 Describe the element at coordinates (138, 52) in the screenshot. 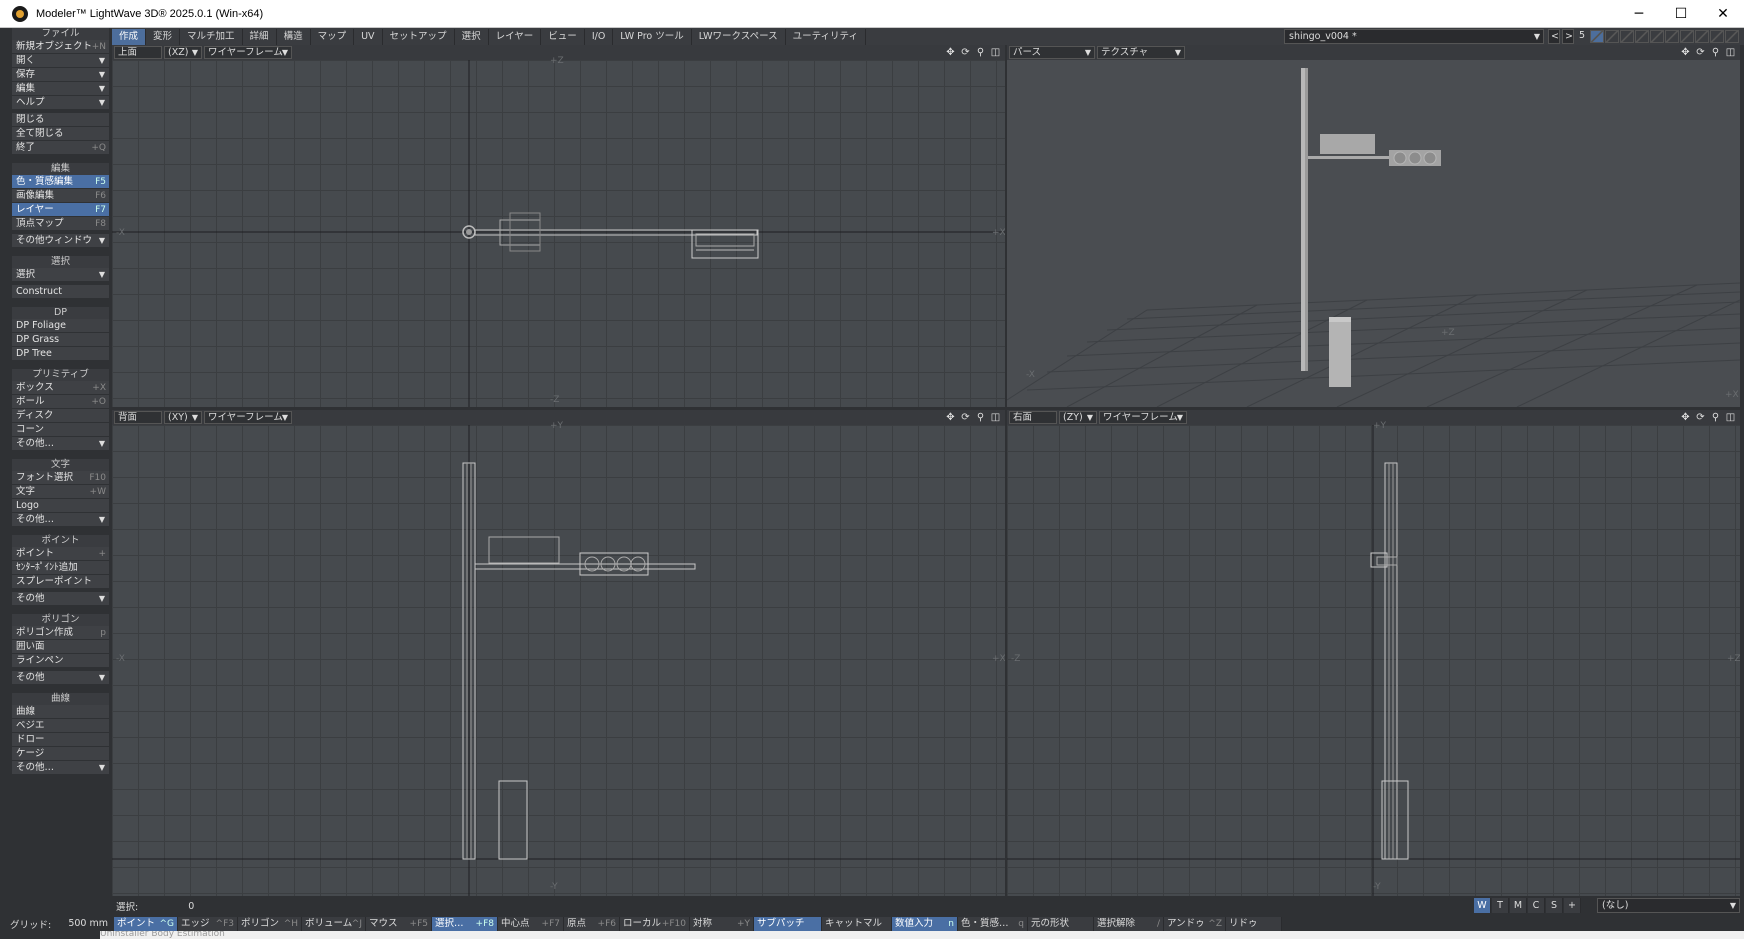

I see `viewport-view-select: 上面` at that location.